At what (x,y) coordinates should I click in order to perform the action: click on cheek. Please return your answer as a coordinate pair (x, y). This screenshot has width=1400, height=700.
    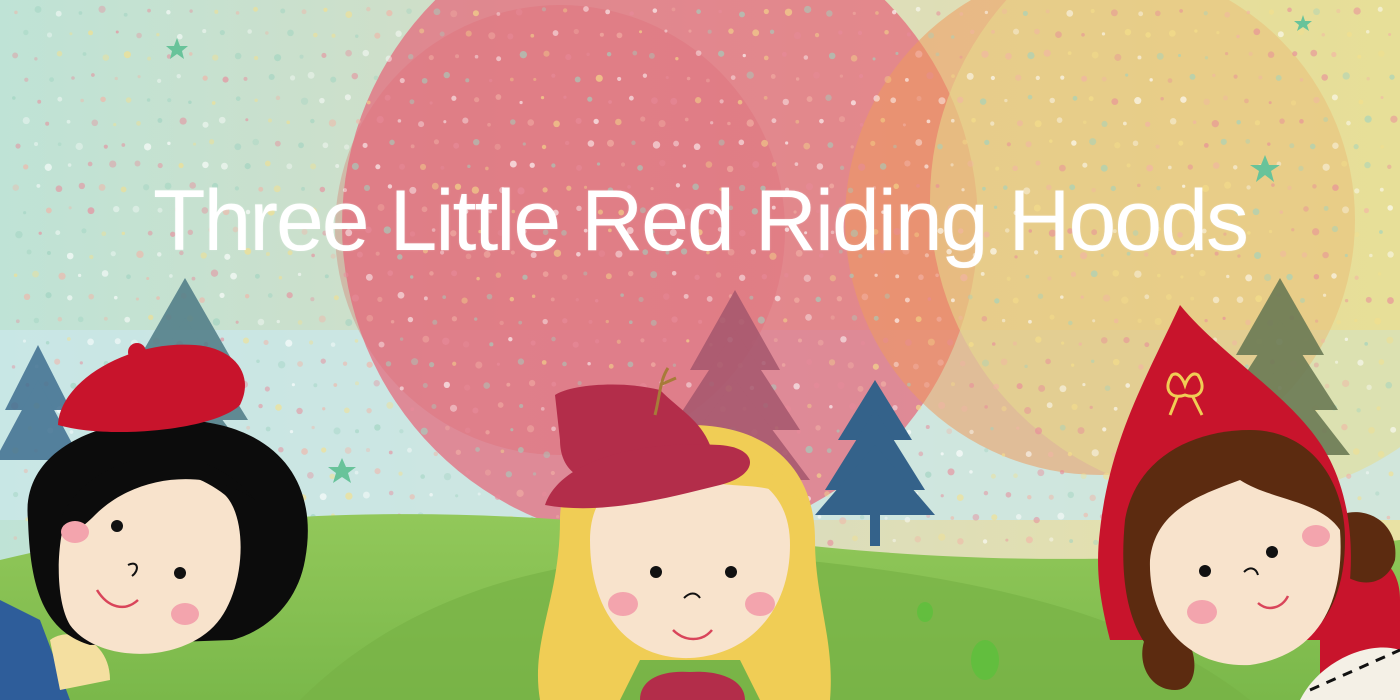
    Looking at the image, I should click on (760, 604).